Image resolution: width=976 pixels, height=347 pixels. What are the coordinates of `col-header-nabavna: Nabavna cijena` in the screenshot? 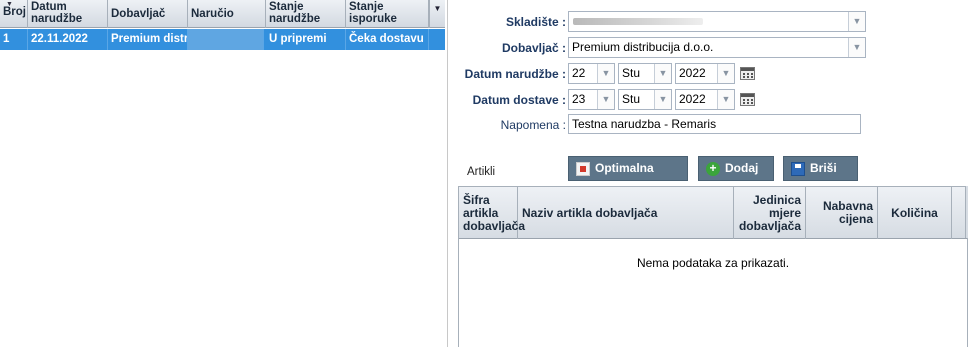 It's located at (842, 213).